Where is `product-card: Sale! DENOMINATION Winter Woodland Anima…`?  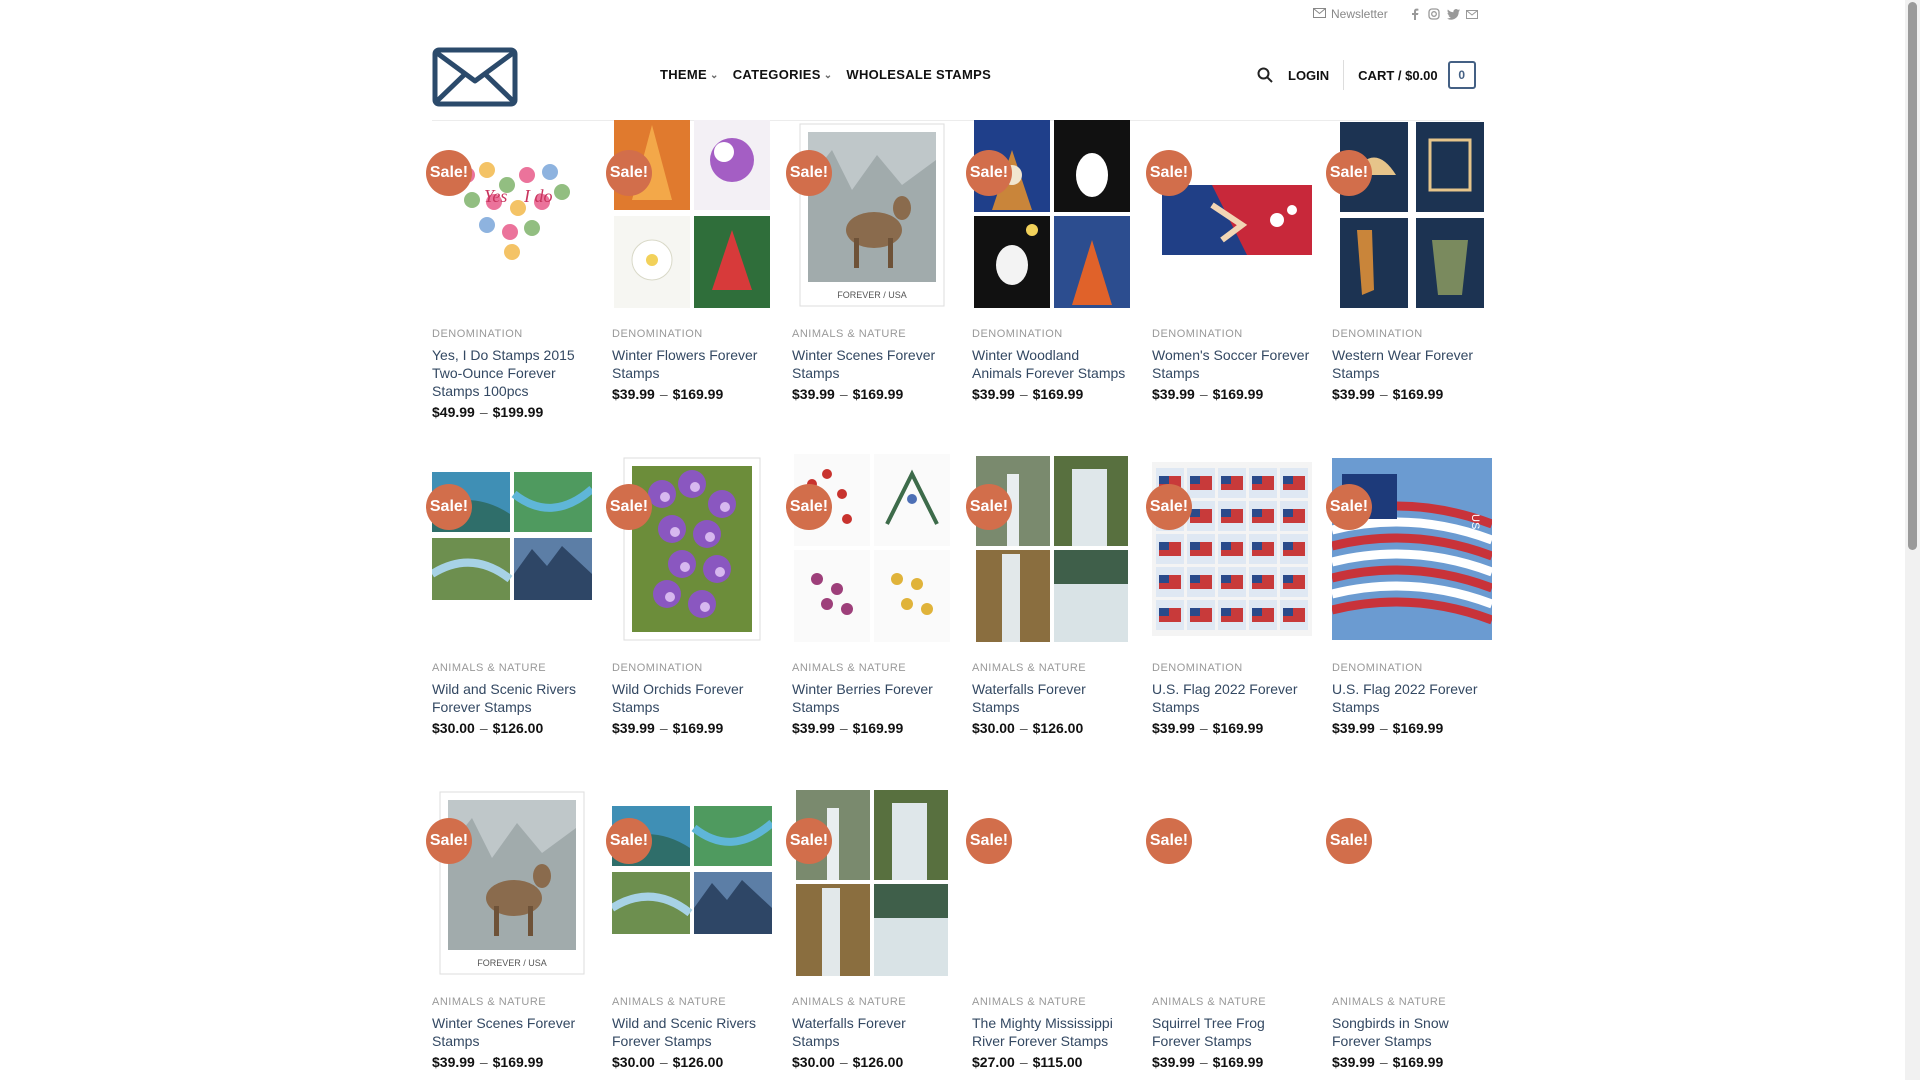 product-card: Sale! DENOMINATION Winter Woodland Anima… is located at coordinates (1049, 261).